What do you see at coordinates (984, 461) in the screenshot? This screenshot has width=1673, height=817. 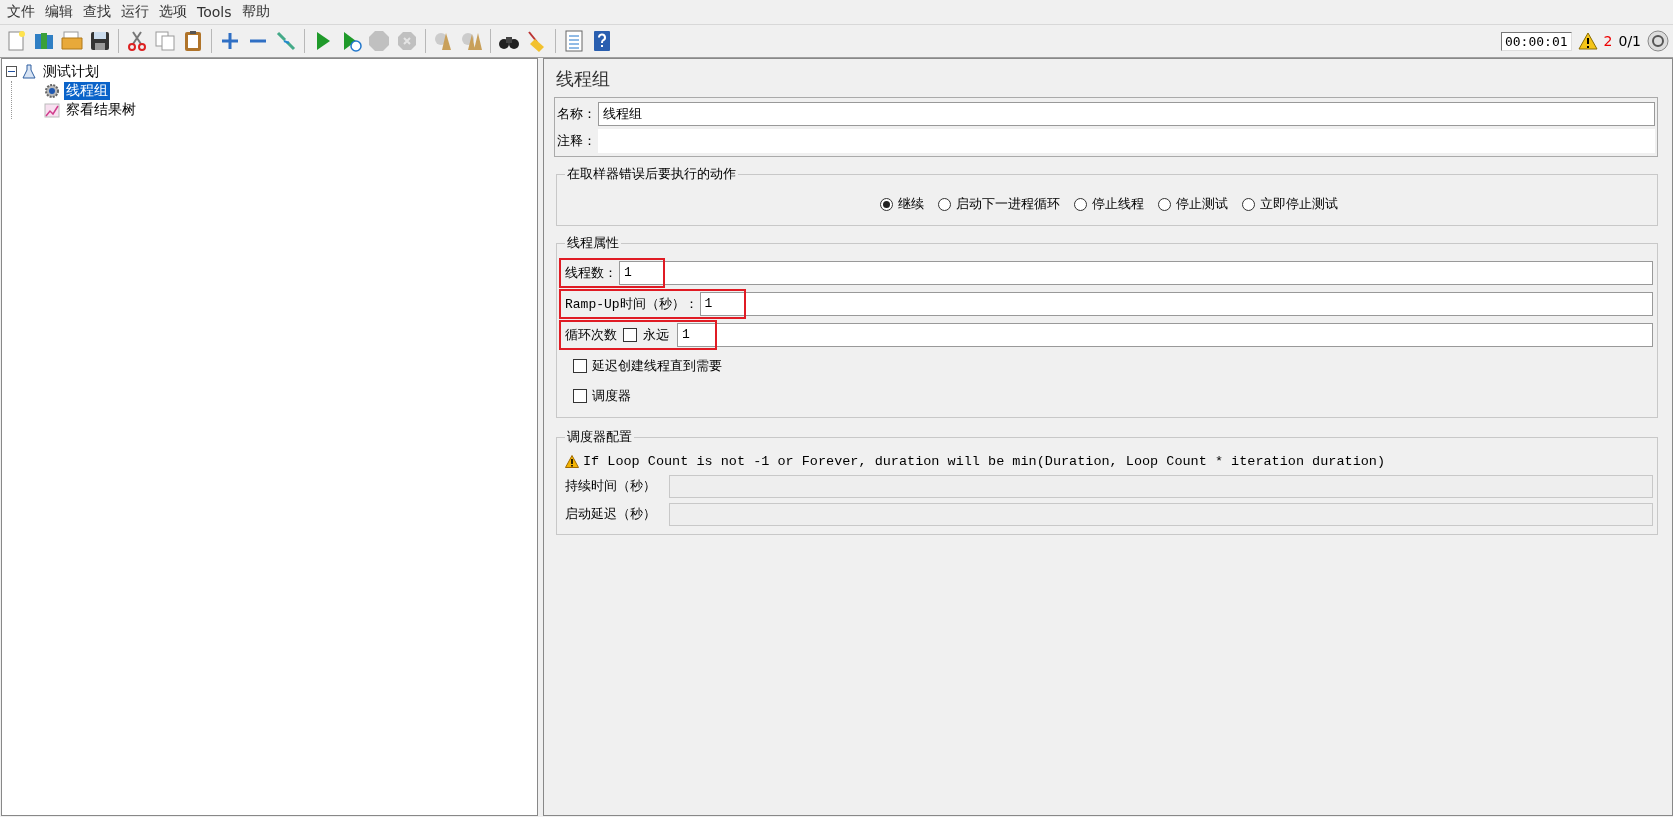 I see `warning-text: If Loop Count is not -1 or Forever, duration will be min(Duration, Loop Count * iteration duration)` at bounding box center [984, 461].